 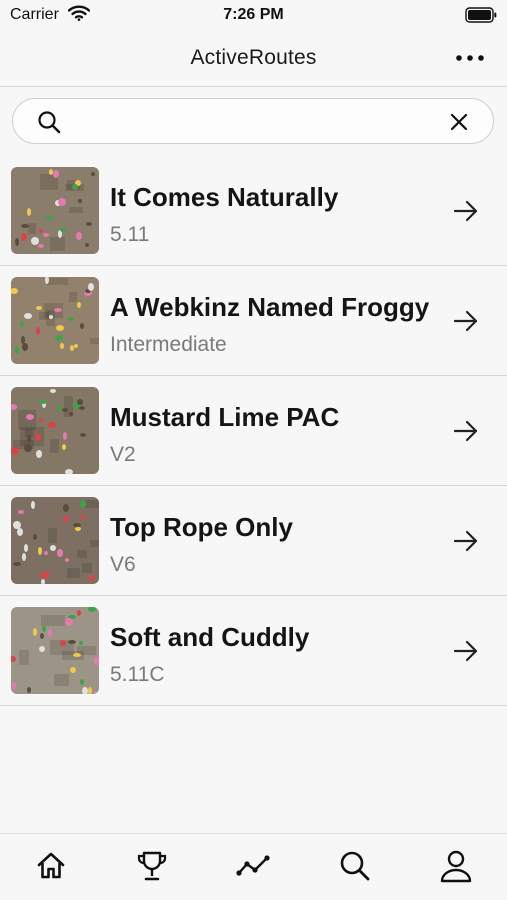 I want to click on home-icon, so click(x=51, y=865).